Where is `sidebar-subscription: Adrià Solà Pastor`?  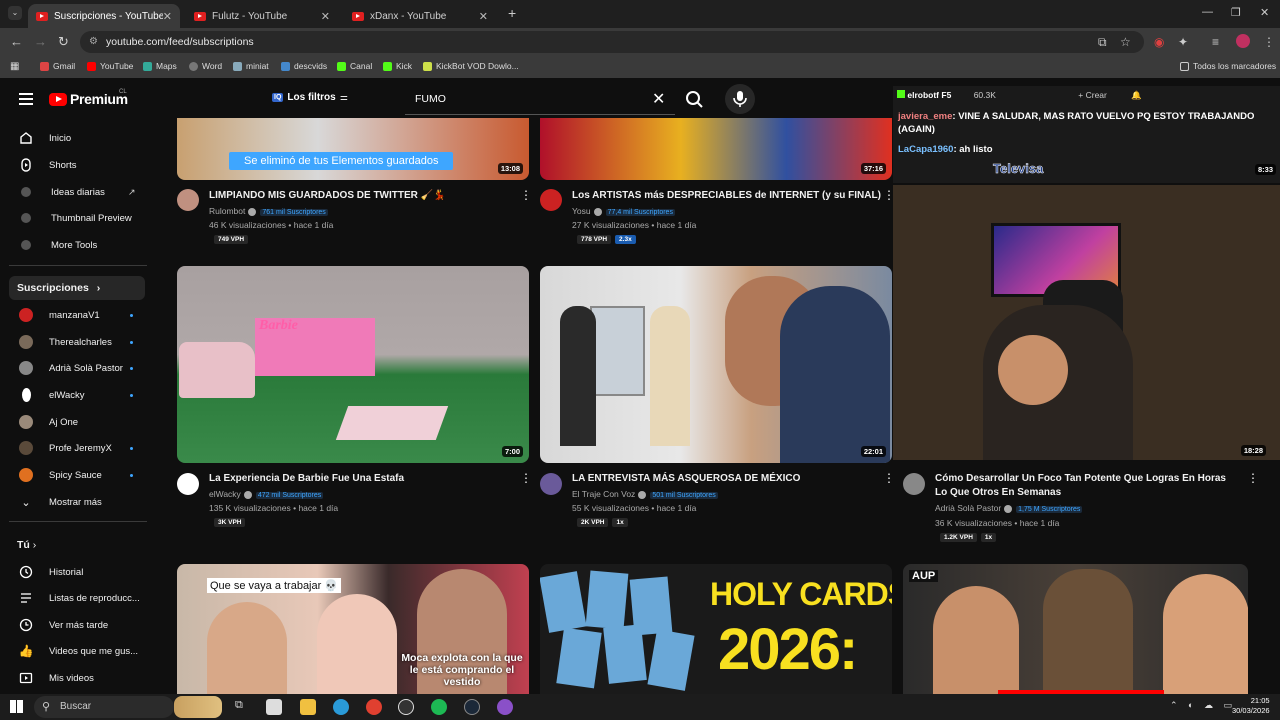 sidebar-subscription: Adrià Solà Pastor is located at coordinates (77, 368).